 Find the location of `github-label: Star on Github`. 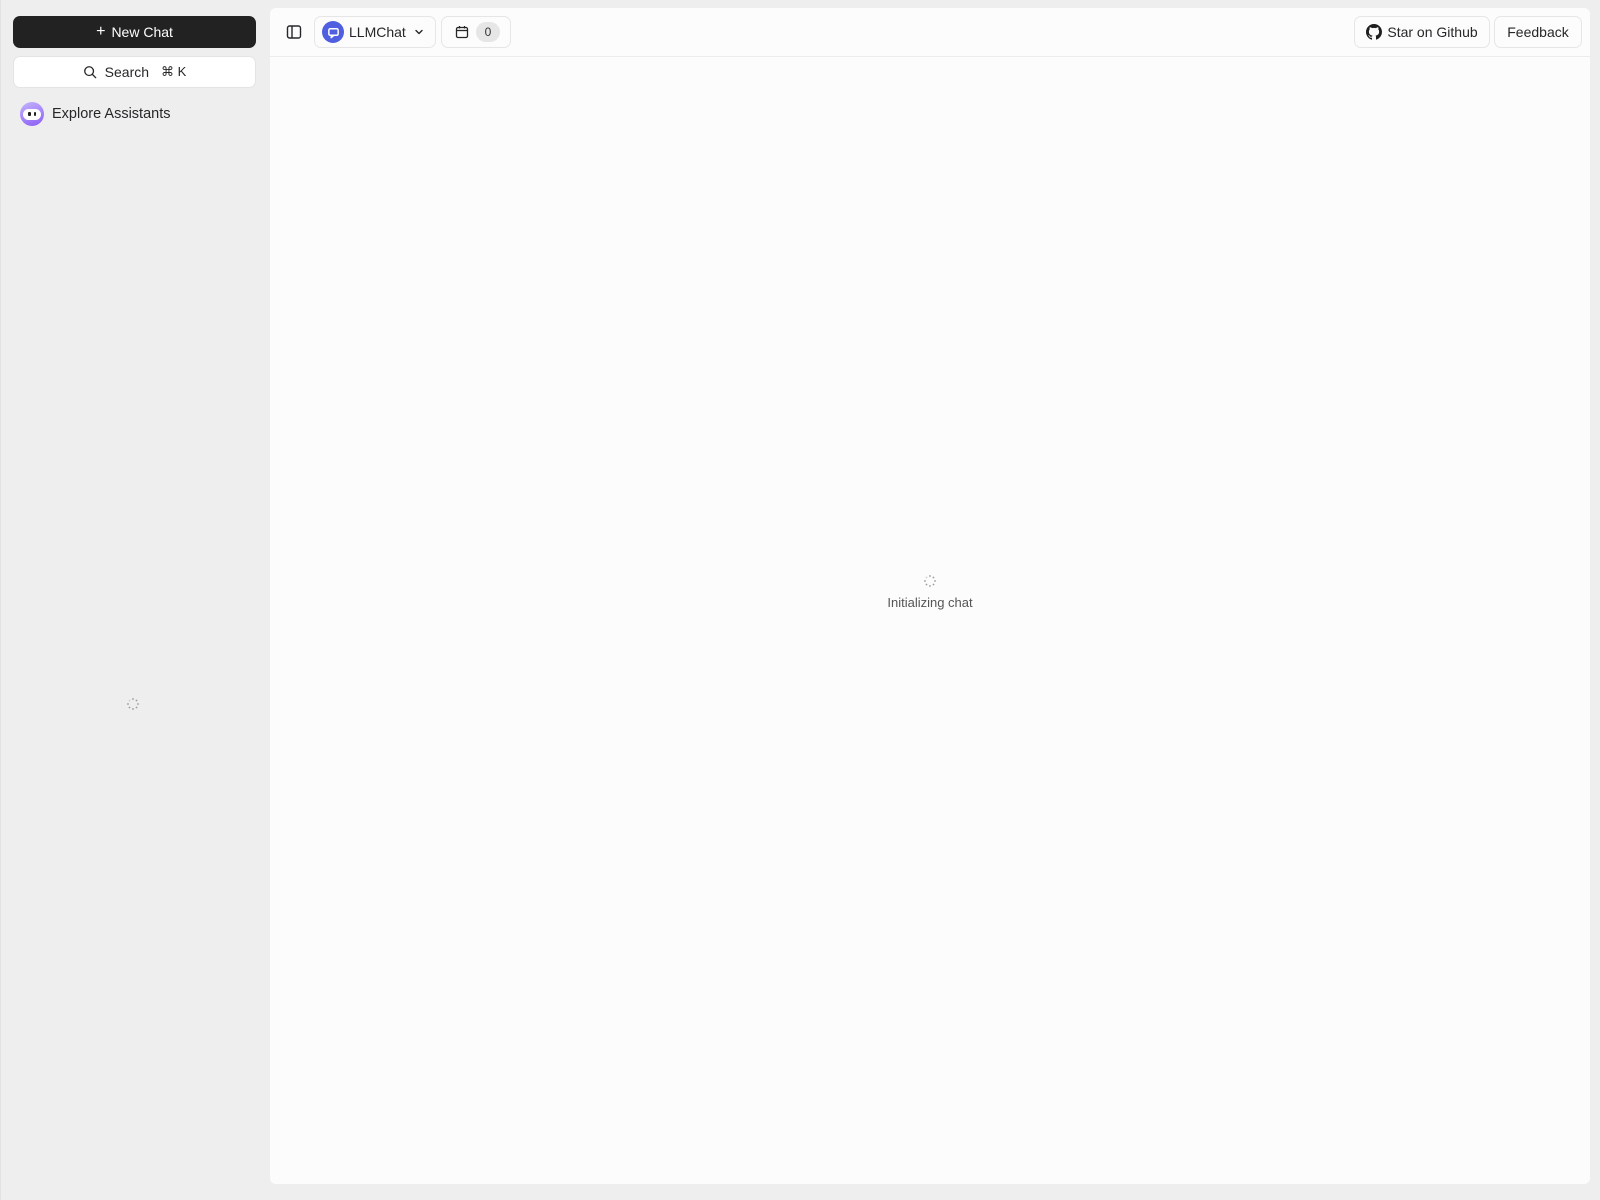

github-label: Star on Github is located at coordinates (1432, 32).